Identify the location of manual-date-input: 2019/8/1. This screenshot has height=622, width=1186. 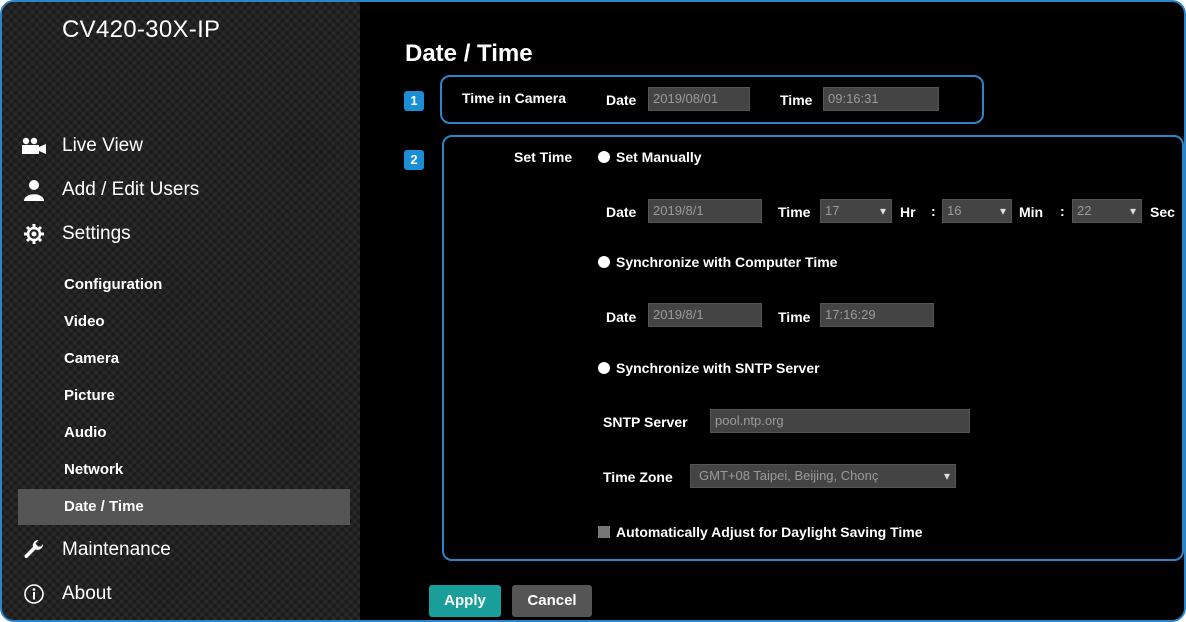
(705, 211).